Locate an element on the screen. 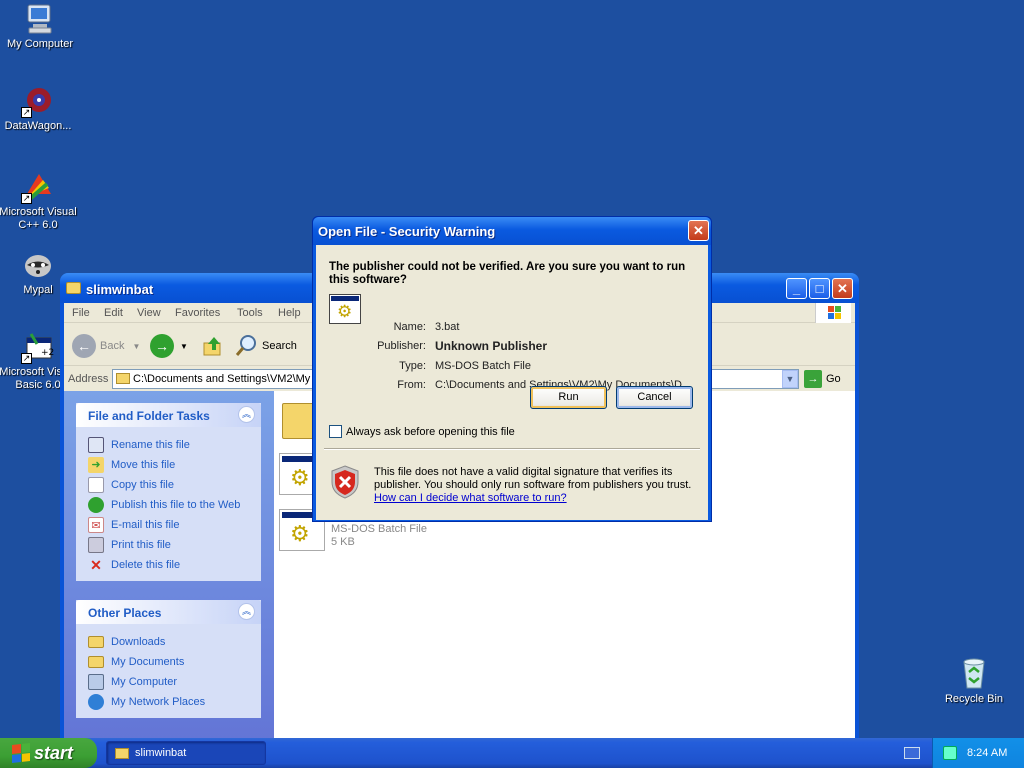  task-email-file: ✉ E-mail this file is located at coordinates (174, 525).